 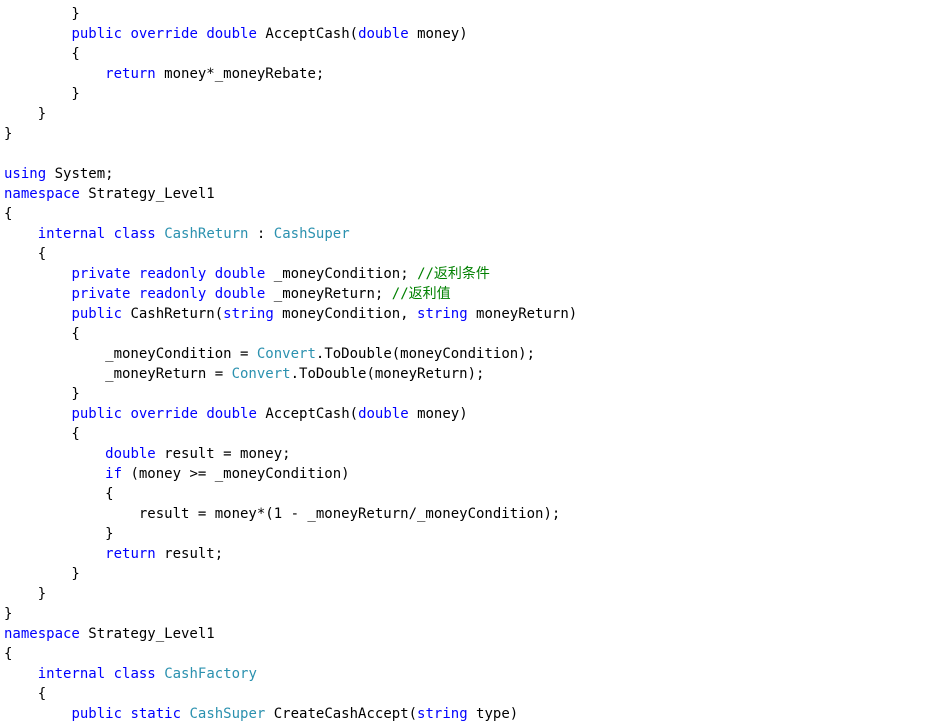 What do you see at coordinates (118, 374) in the screenshot?
I see `code-text: _moneyReturn =` at bounding box center [118, 374].